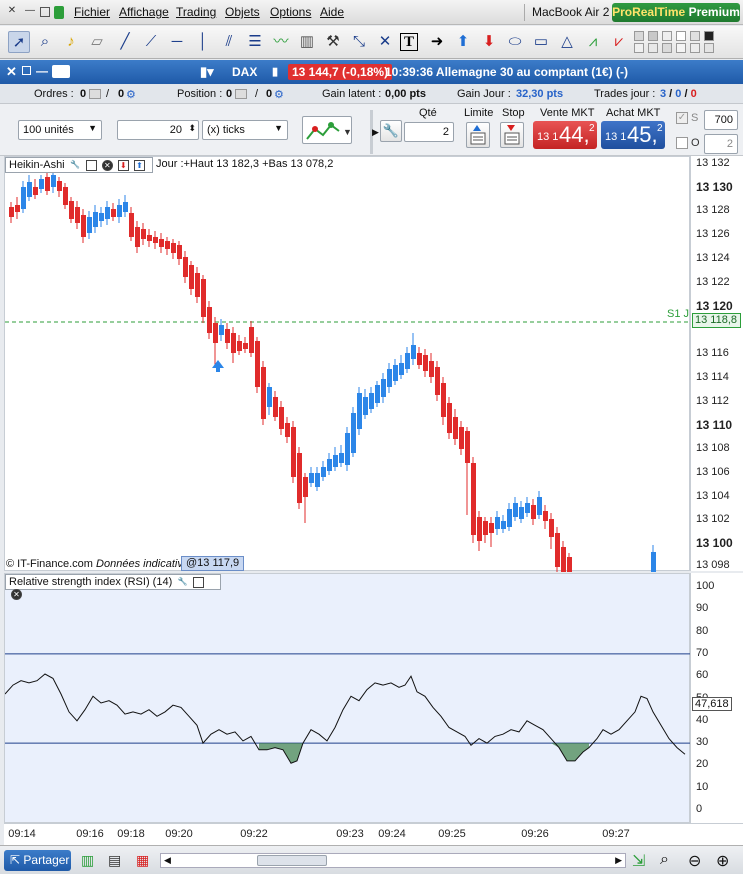 This screenshot has width=743, height=874. I want to click on collapse-arrow-icon: ▶, so click(375, 132).